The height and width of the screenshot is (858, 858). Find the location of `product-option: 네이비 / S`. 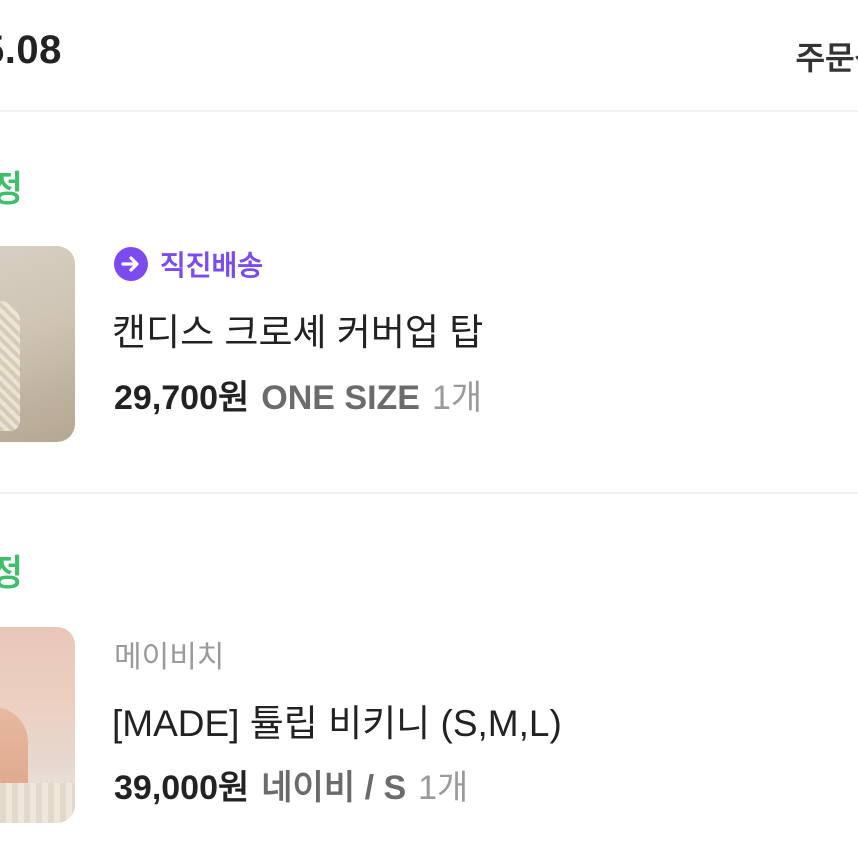

product-option: 네이비 / S is located at coordinates (334, 788).